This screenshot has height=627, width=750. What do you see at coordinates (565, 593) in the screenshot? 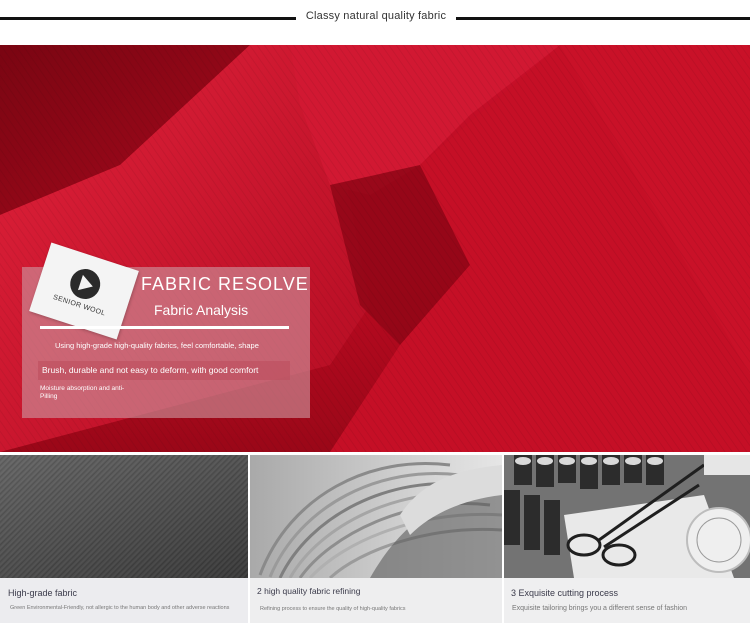
I see `feature-title: 3 Exquisite cutting process` at bounding box center [565, 593].